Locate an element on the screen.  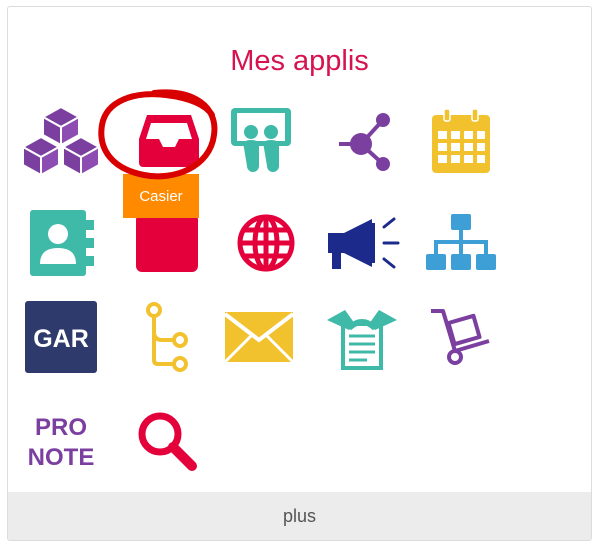
app-cubes is located at coordinates (61, 141).